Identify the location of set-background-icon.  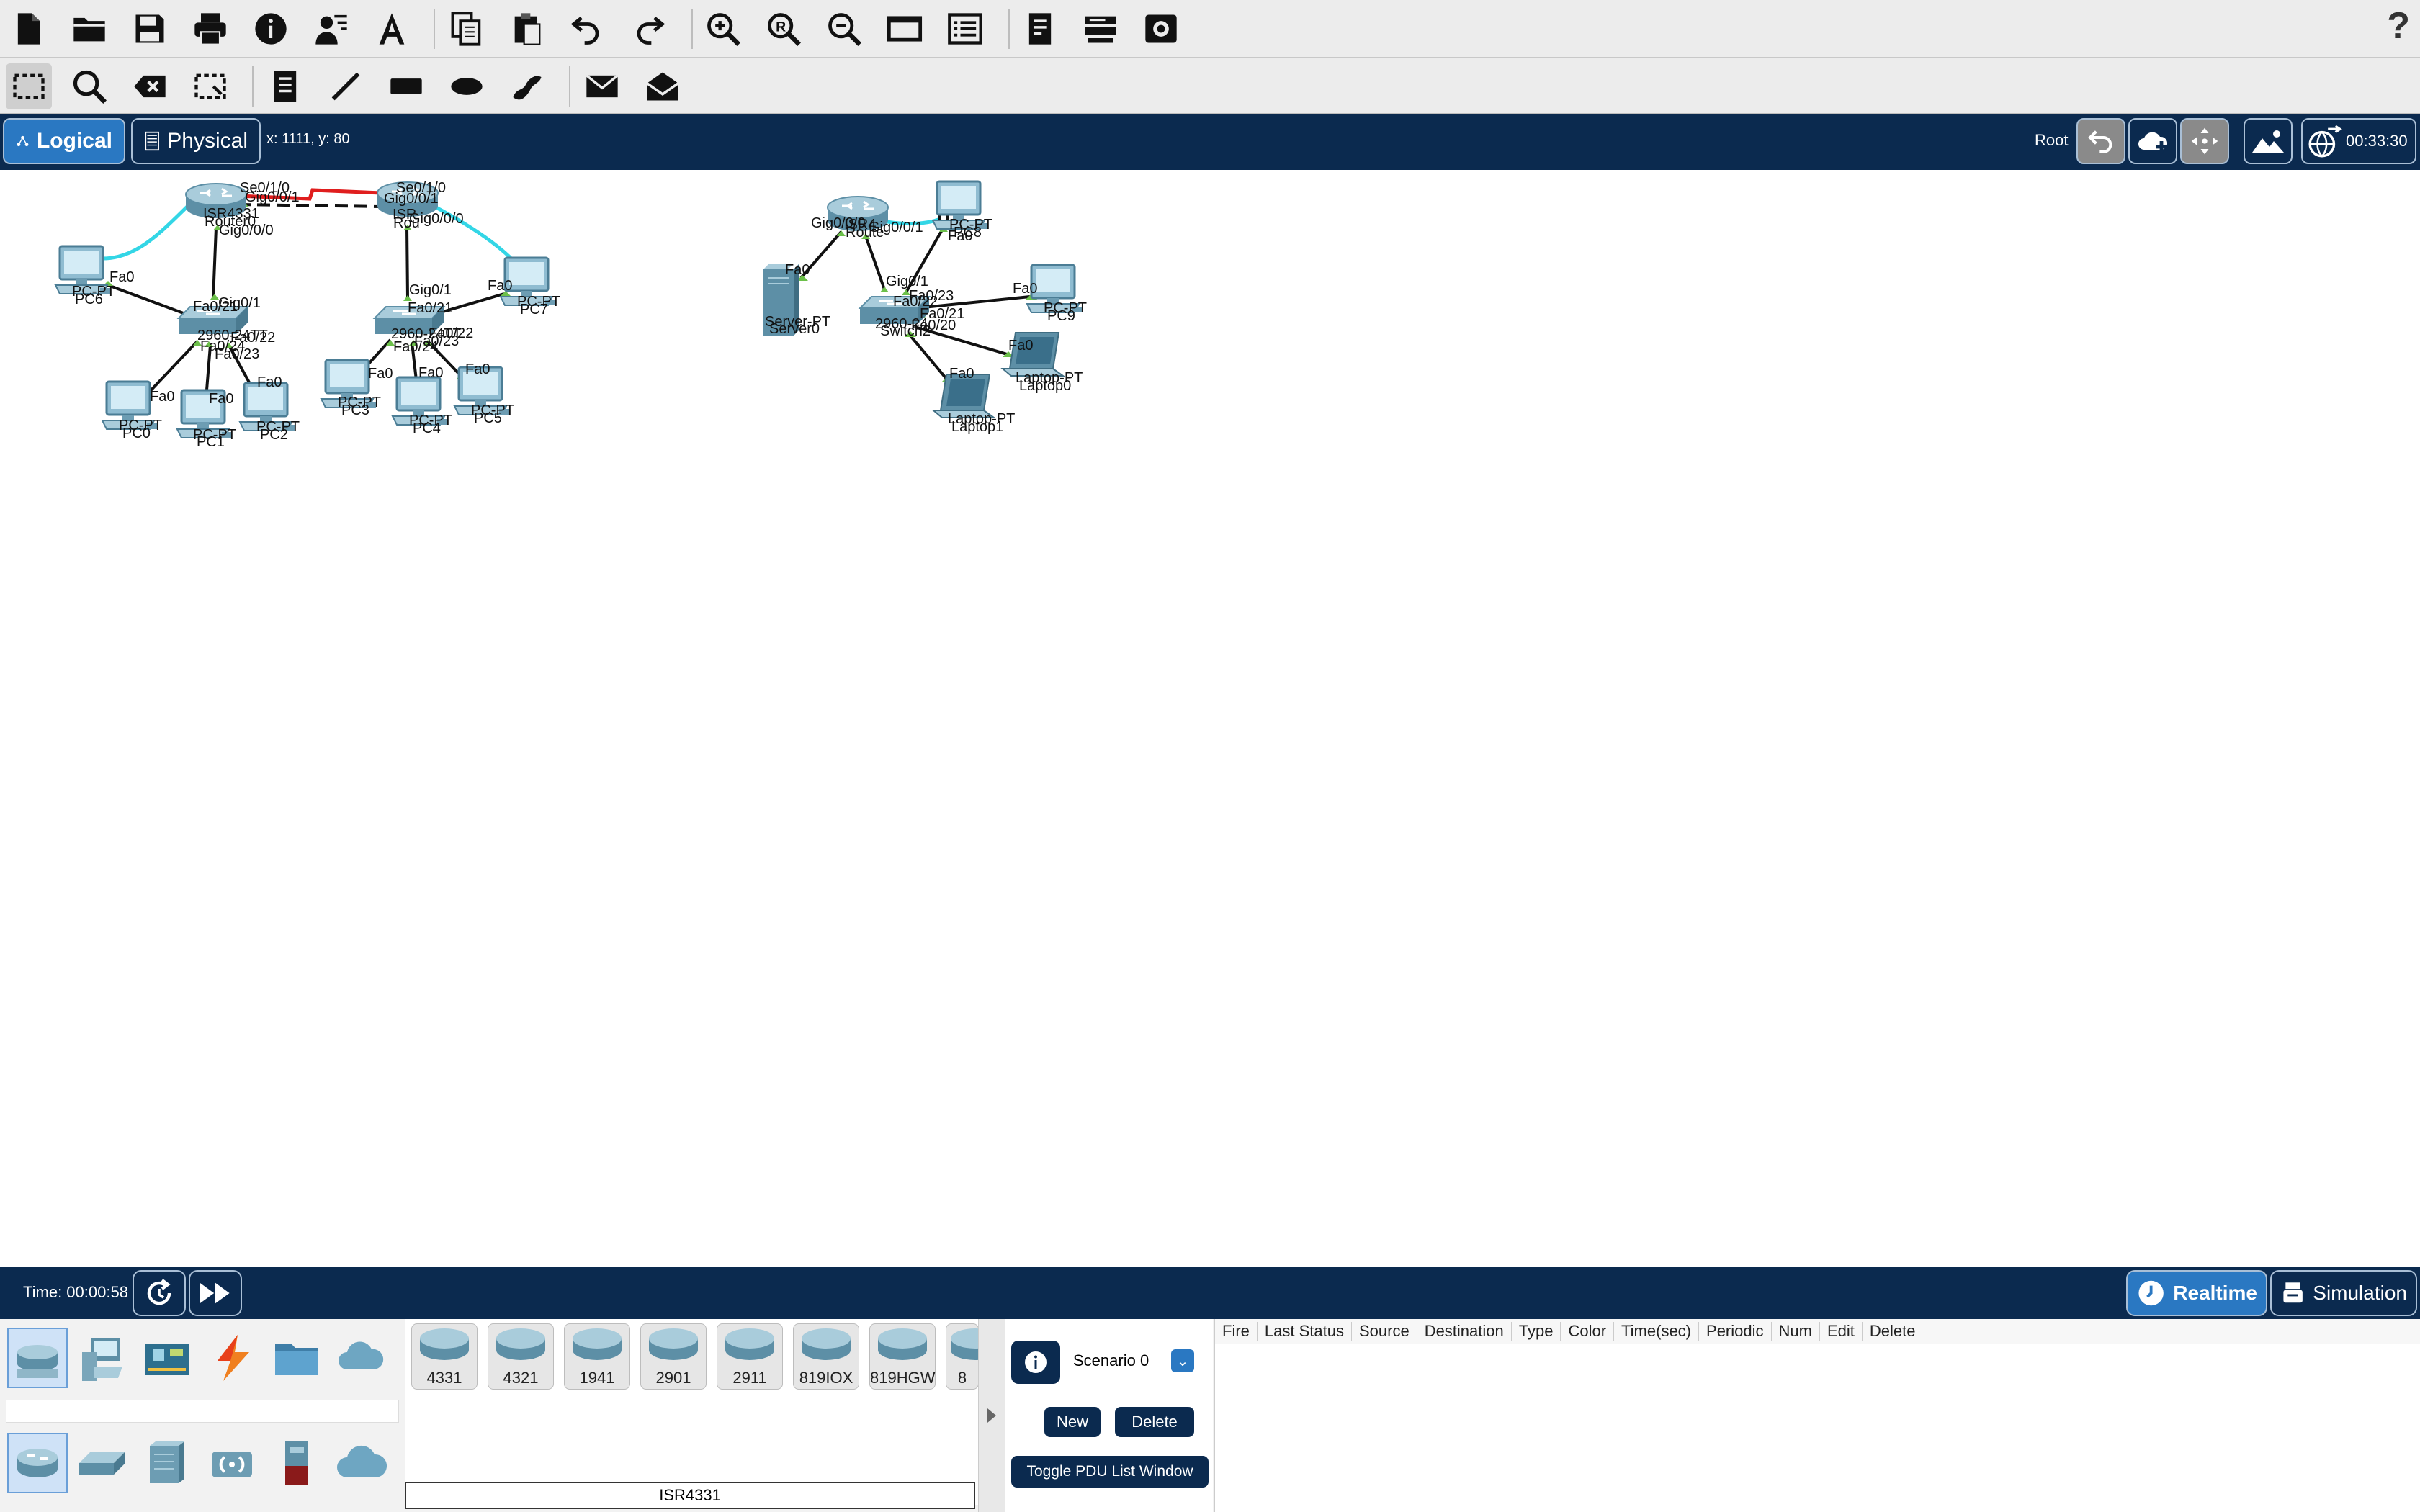
(2268, 141).